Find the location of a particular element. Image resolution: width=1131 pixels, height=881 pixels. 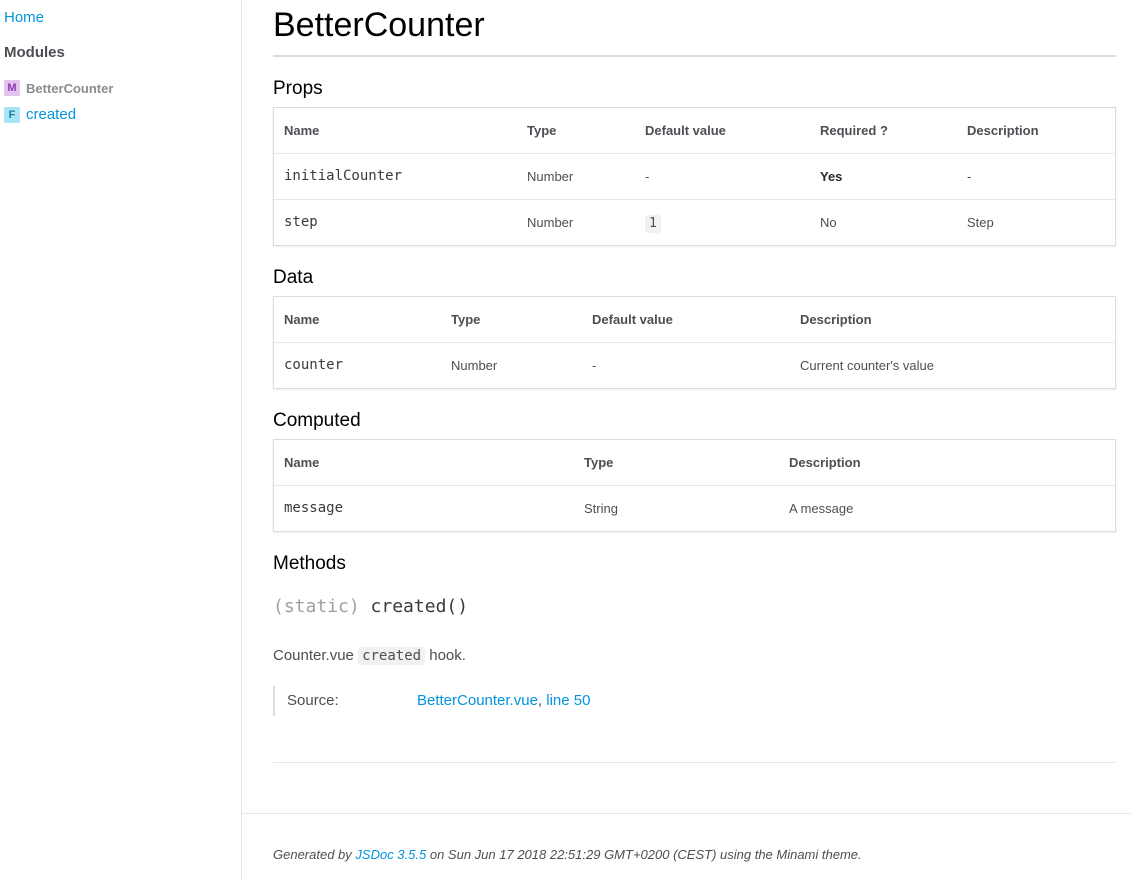

data-type: Number is located at coordinates (474, 365).